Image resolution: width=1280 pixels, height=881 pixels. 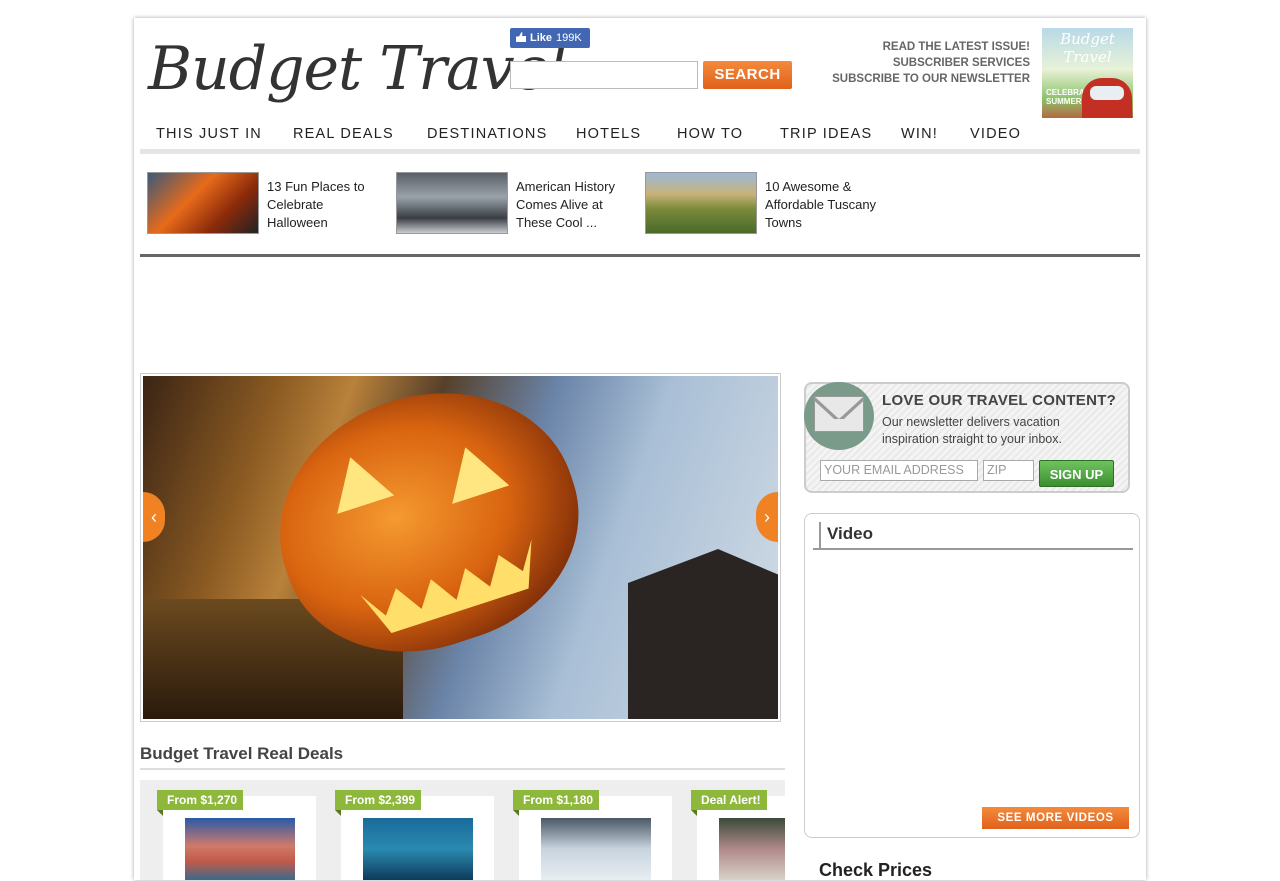 What do you see at coordinates (326, 205) in the screenshot?
I see `featured-title: 13 Fun Places to Celebrate Halloween` at bounding box center [326, 205].